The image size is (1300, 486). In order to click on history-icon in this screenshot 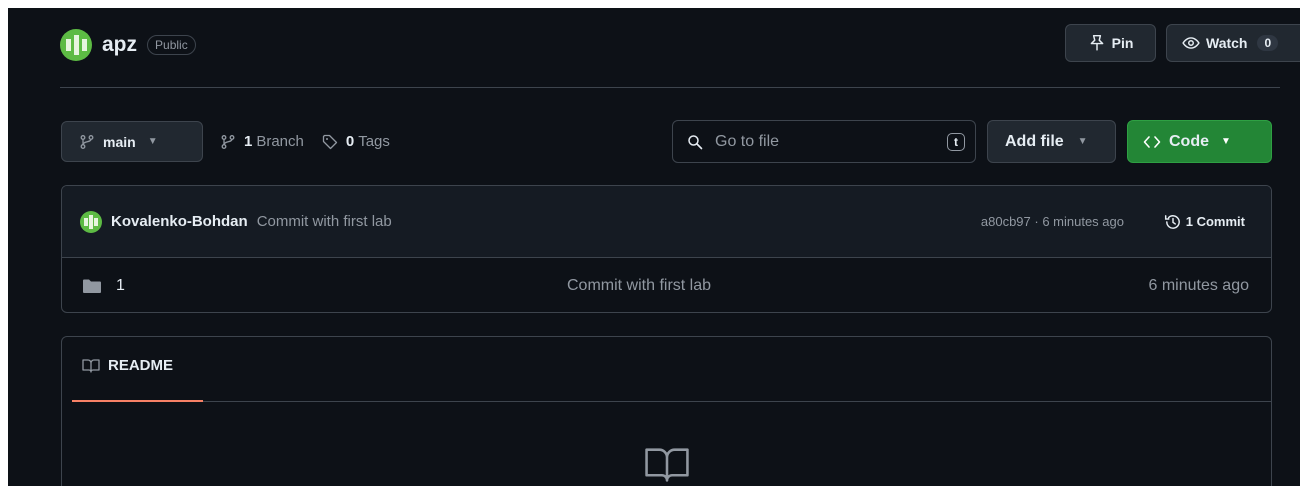, I will do `click(1172, 221)`.